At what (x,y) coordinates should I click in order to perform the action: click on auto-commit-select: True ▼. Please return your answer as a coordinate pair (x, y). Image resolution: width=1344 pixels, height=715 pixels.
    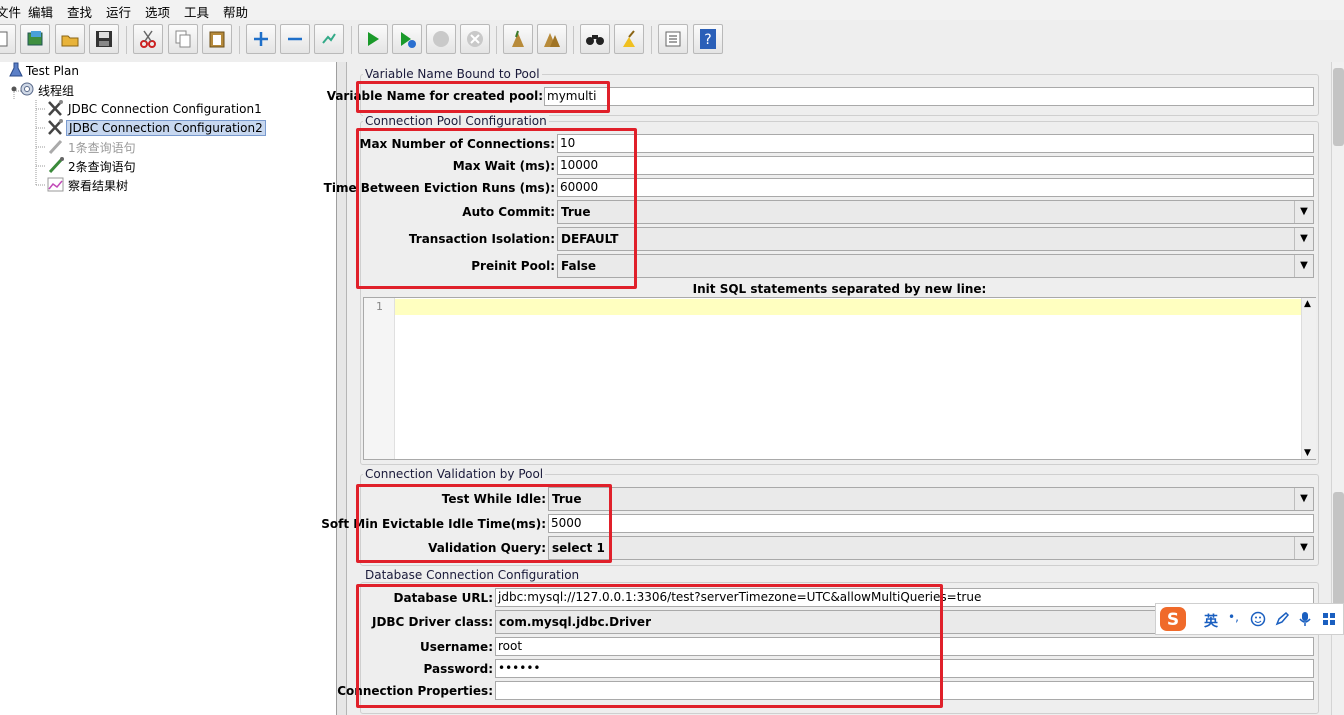
    Looking at the image, I should click on (935, 212).